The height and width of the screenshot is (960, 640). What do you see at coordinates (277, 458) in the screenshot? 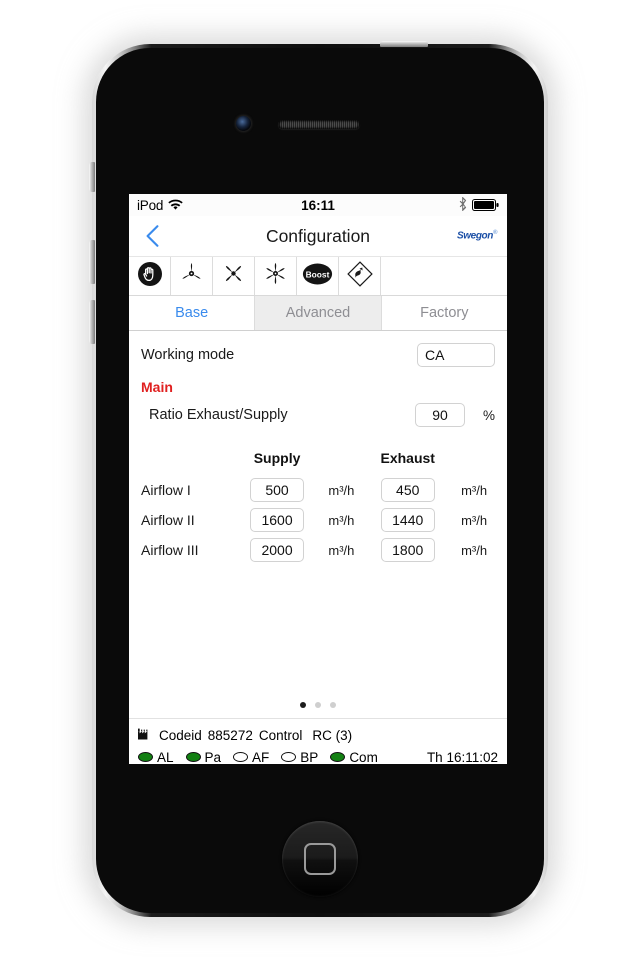
I see `airflow-col-supply: Supply` at bounding box center [277, 458].